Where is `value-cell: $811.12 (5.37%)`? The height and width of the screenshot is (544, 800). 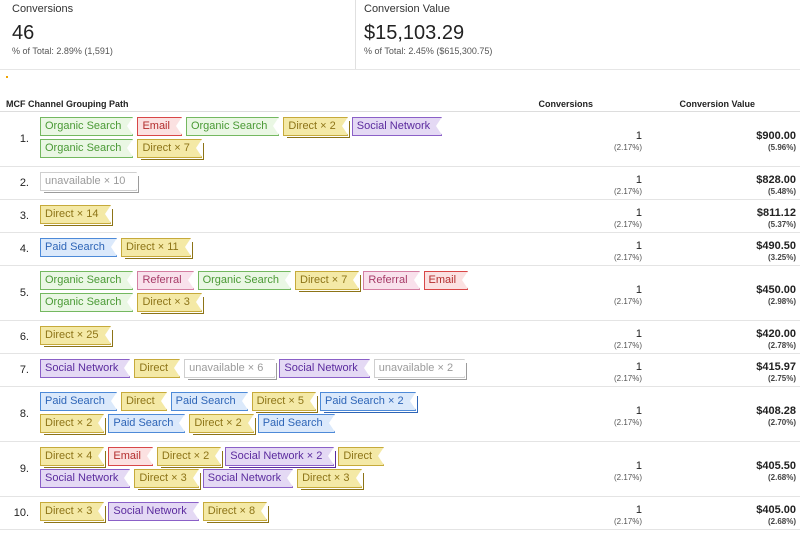 value-cell: $811.12 (5.37%) is located at coordinates (776, 218).